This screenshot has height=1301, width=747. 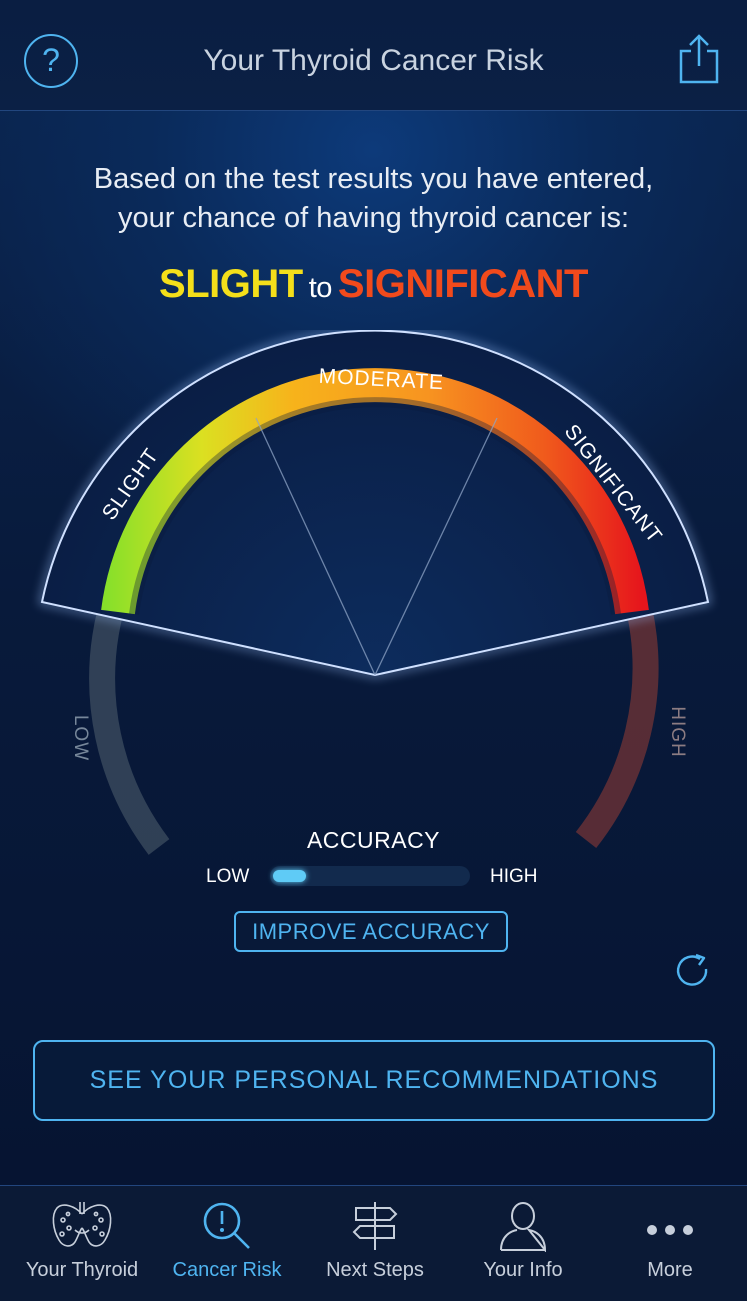 I want to click on tab-your-thyroid: Your Thyroid, so click(x=82, y=1243).